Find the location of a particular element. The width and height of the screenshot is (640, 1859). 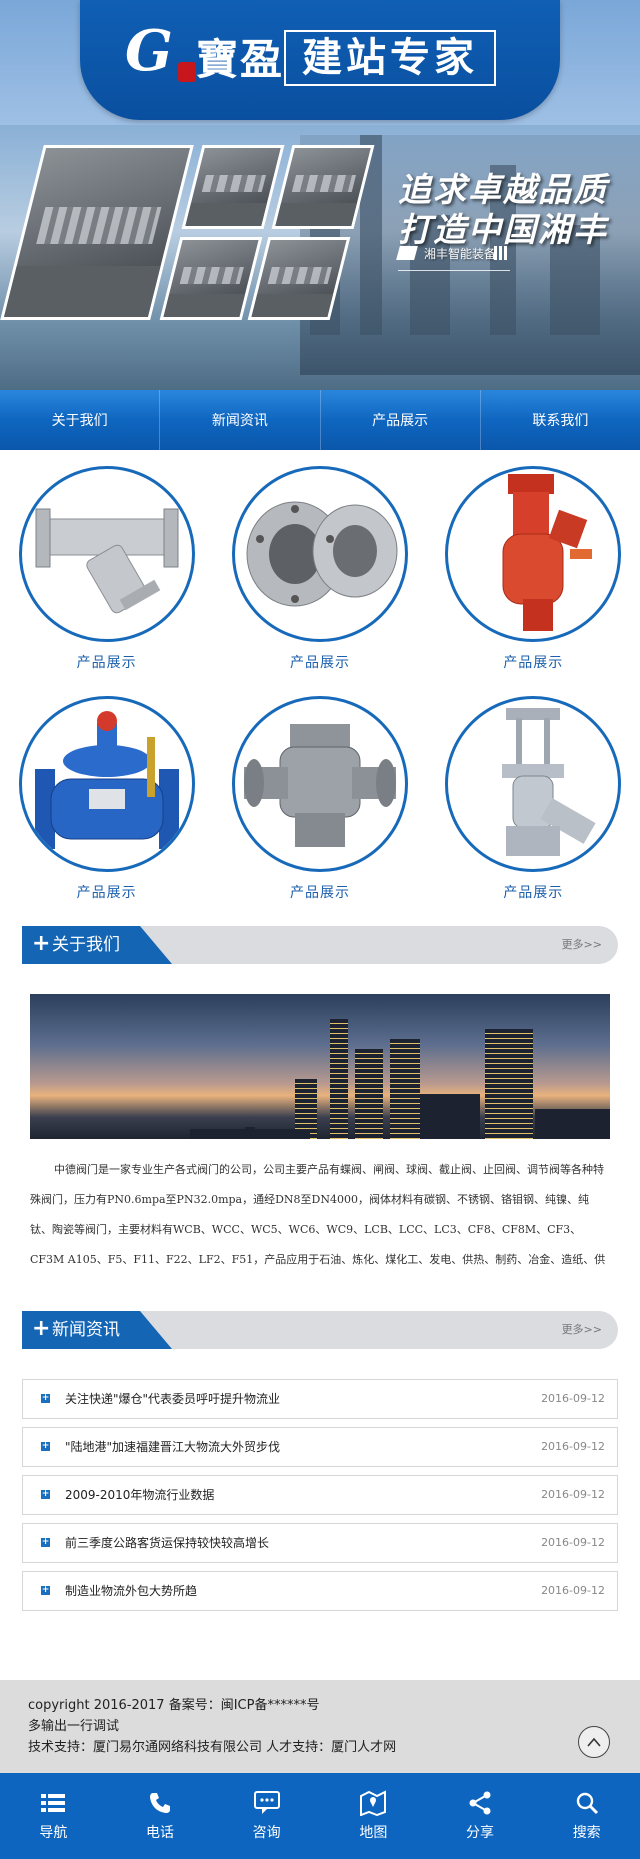

news-title: 2009-2010年物流行业数据 is located at coordinates (140, 1495).